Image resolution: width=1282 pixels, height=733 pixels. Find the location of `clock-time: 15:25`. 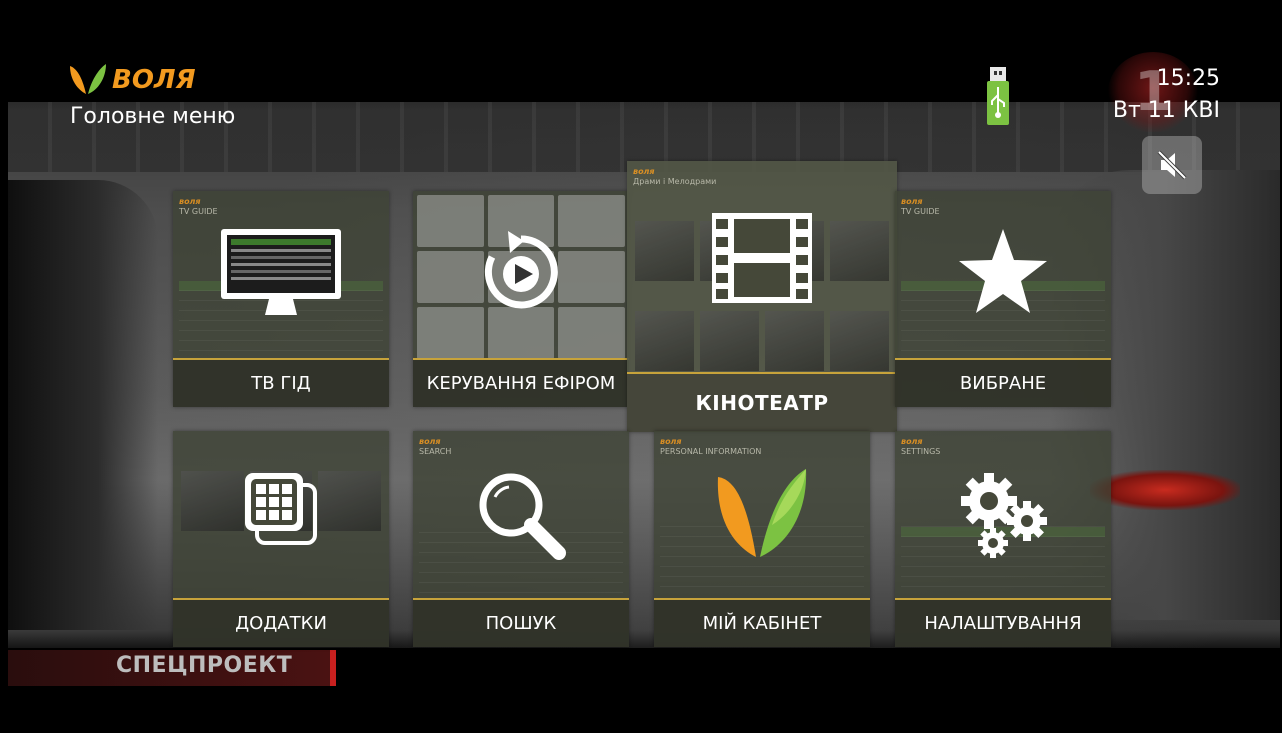

clock-time: 15:25 is located at coordinates (1188, 78).